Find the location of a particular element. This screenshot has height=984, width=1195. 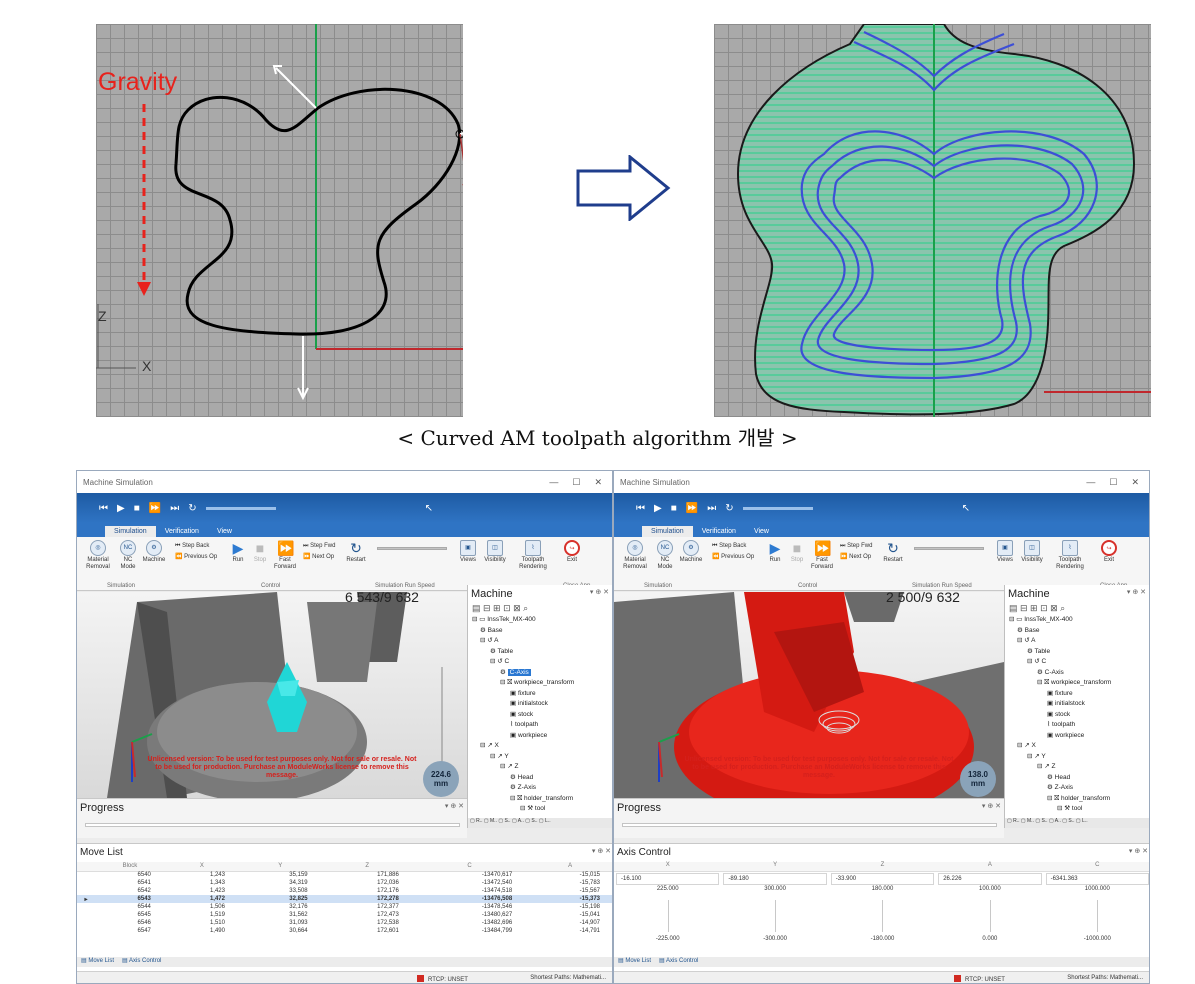

step-back-button: ⏮ Step Back is located at coordinates (729, 546).